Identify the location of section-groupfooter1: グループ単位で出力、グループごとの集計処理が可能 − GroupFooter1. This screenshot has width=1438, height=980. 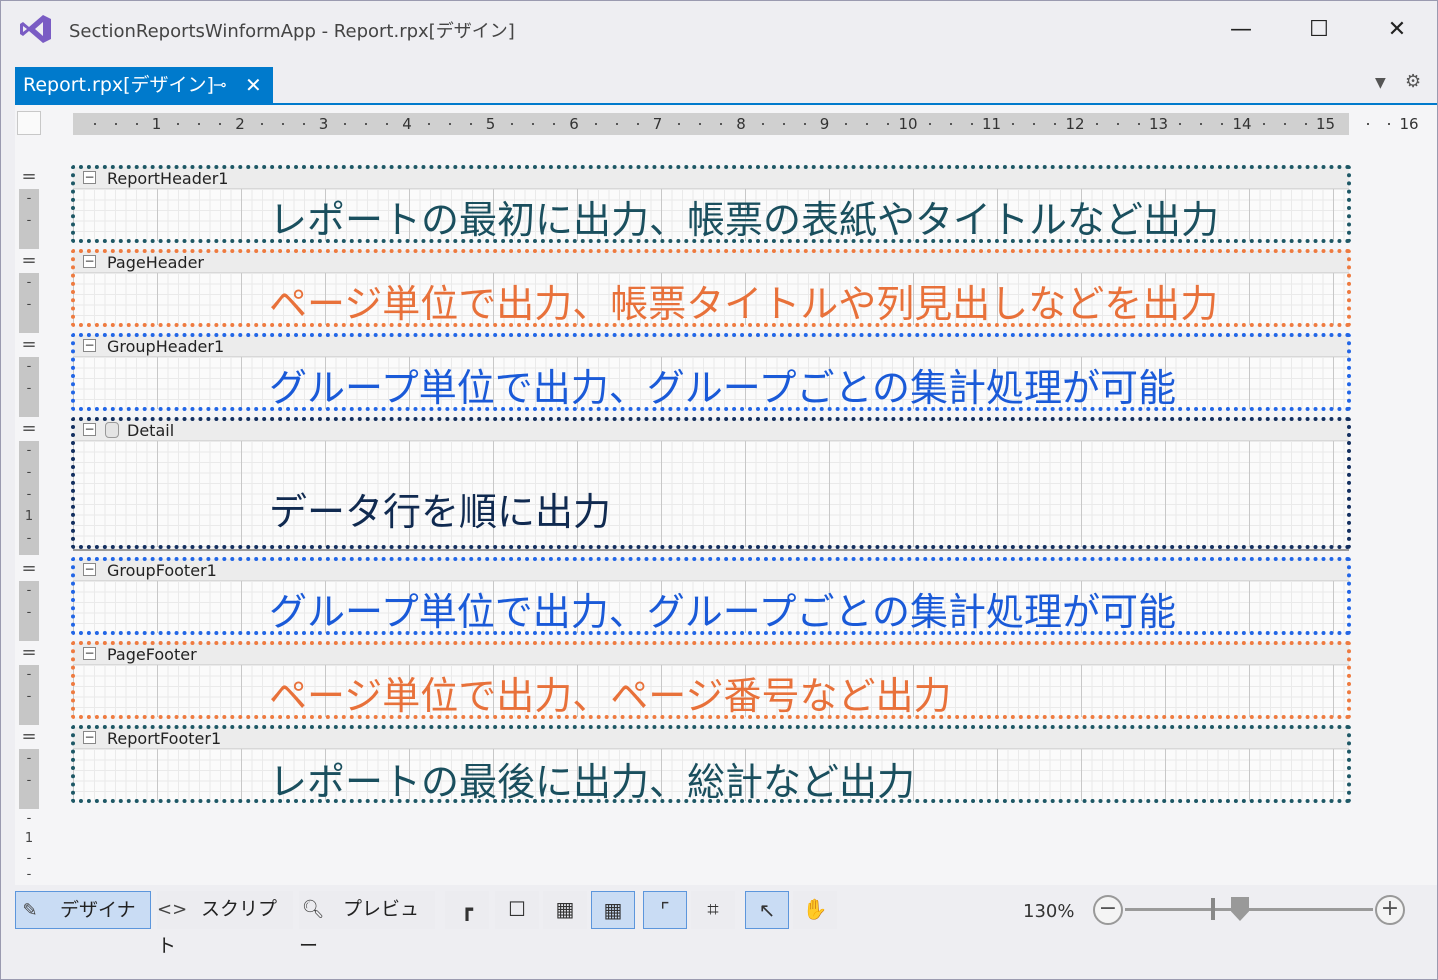
(711, 596).